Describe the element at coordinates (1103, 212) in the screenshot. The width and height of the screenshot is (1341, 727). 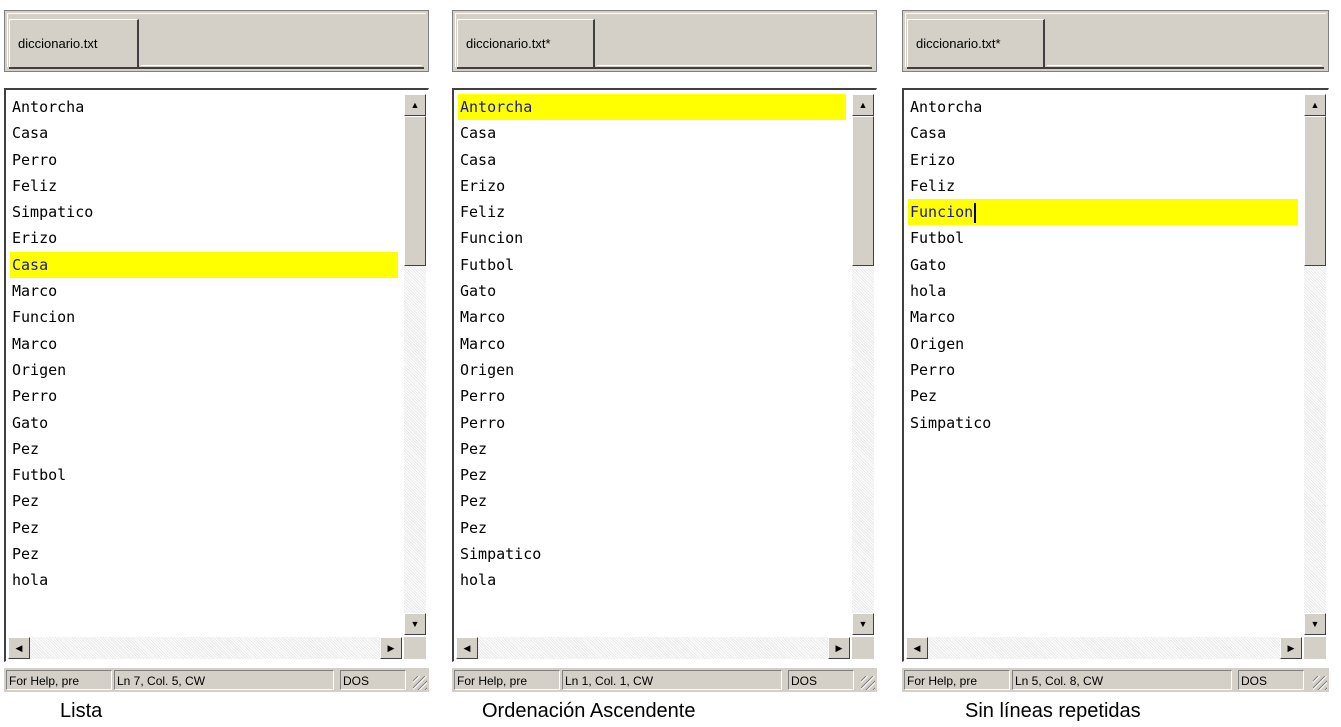
I see `current-line: Funcion` at that location.